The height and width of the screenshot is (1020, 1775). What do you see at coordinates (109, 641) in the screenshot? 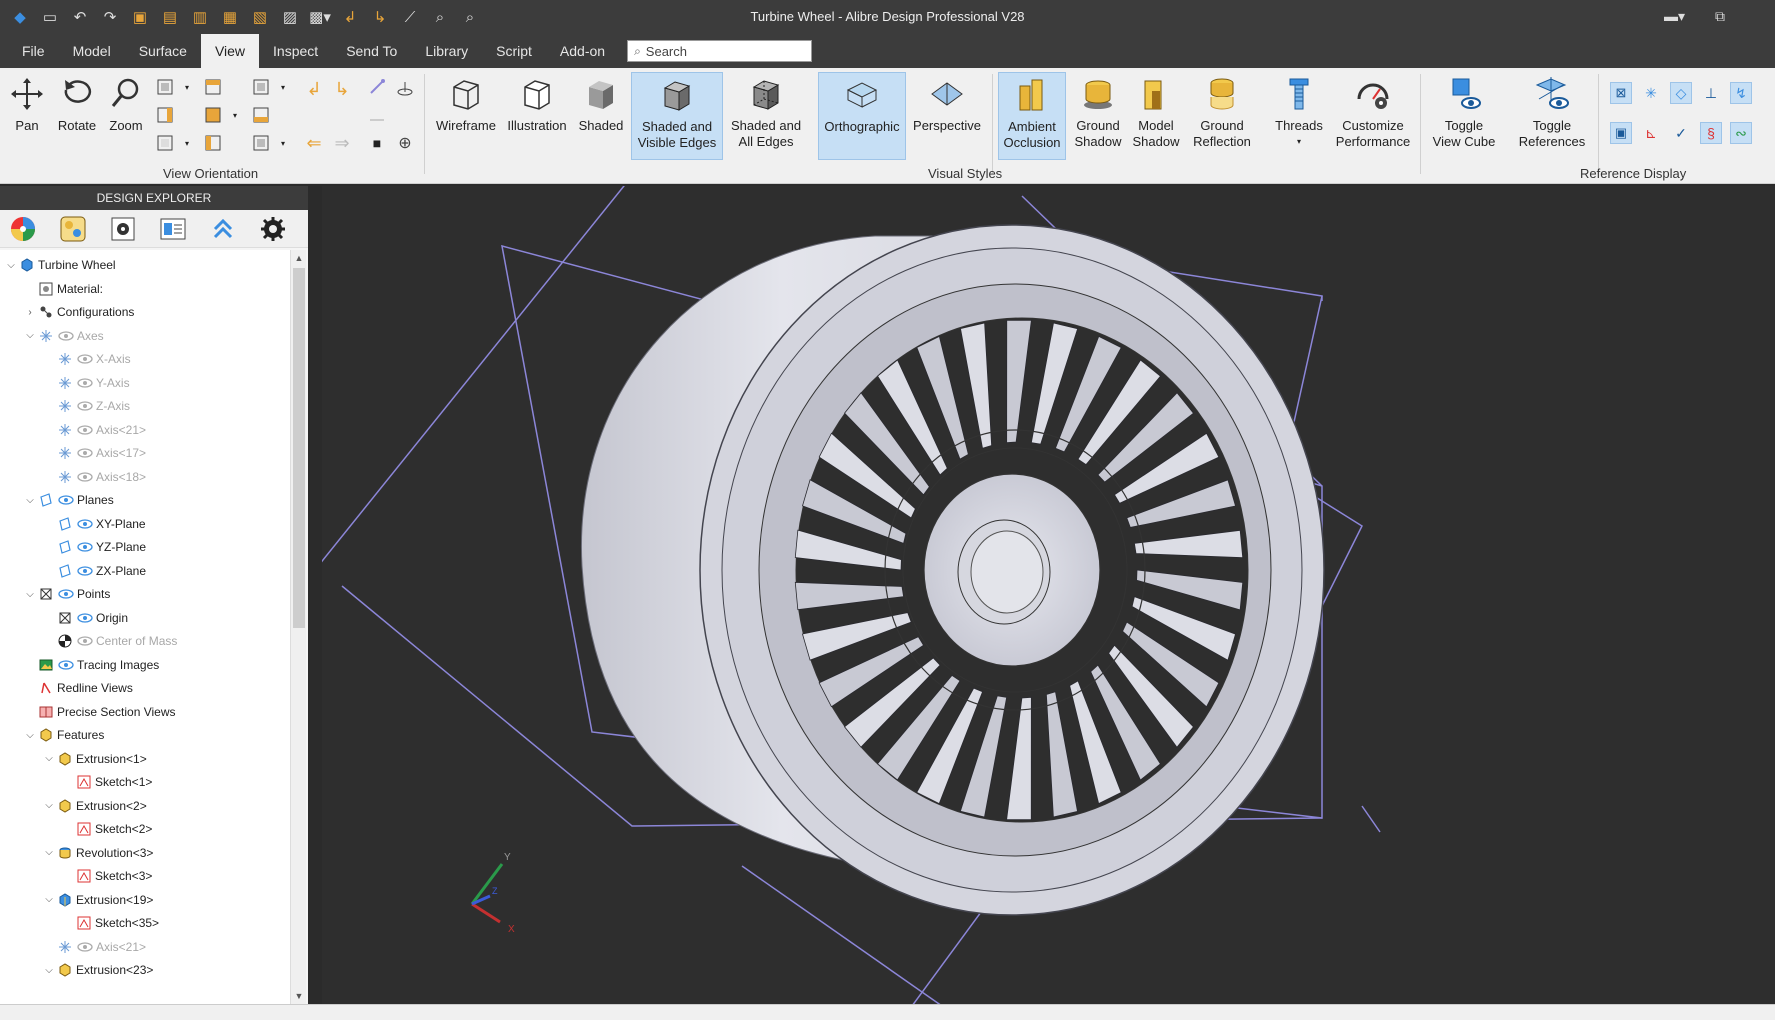
I see `tree-item: Center of Mass` at bounding box center [109, 641].